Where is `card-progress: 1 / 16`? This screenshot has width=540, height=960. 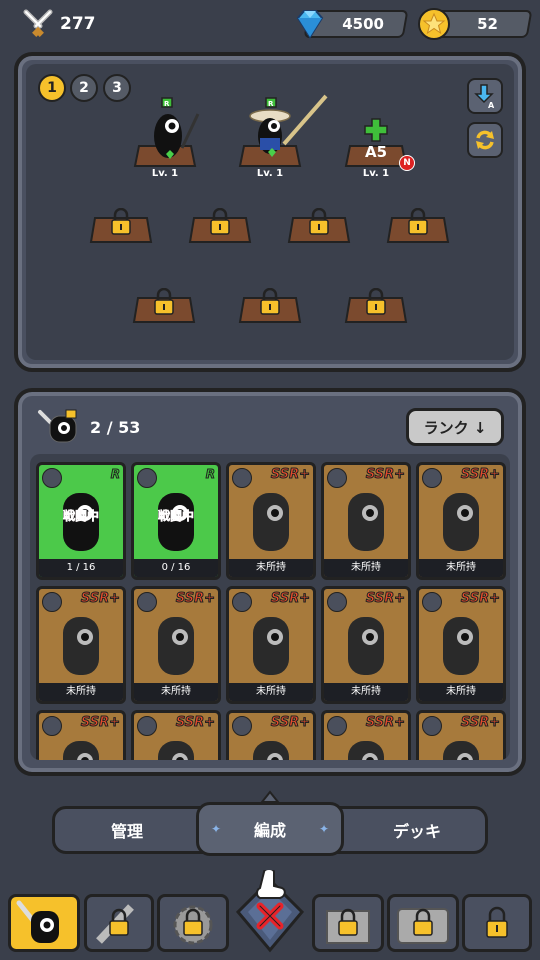 card-progress: 1 / 16 is located at coordinates (81, 568).